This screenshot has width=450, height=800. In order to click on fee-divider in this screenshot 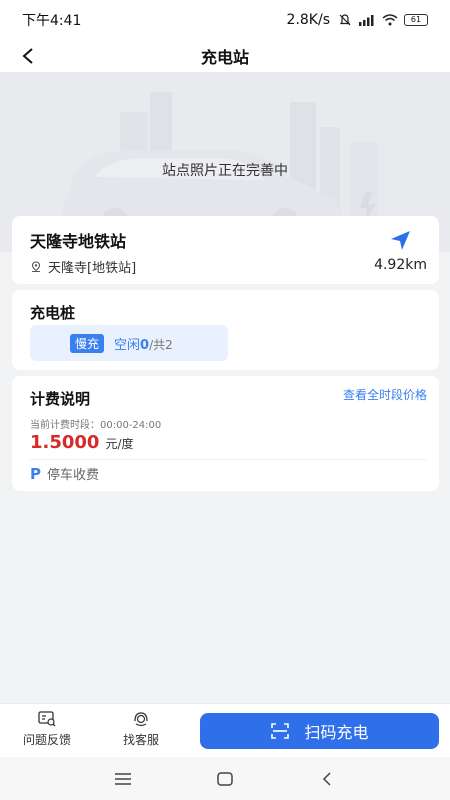, I will do `click(228, 459)`.